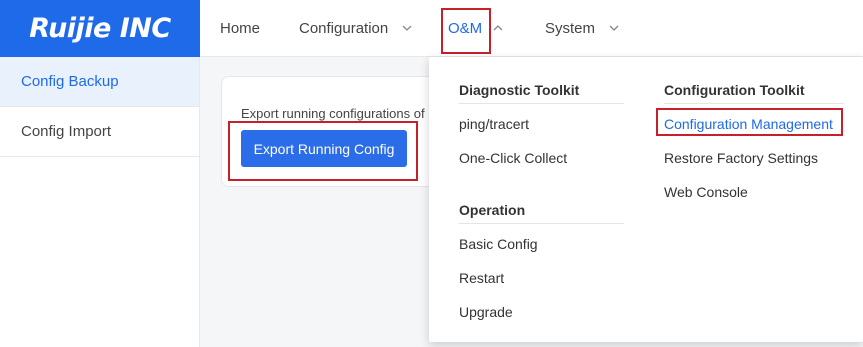  I want to click on menu-item-restart: Restart, so click(481, 278).